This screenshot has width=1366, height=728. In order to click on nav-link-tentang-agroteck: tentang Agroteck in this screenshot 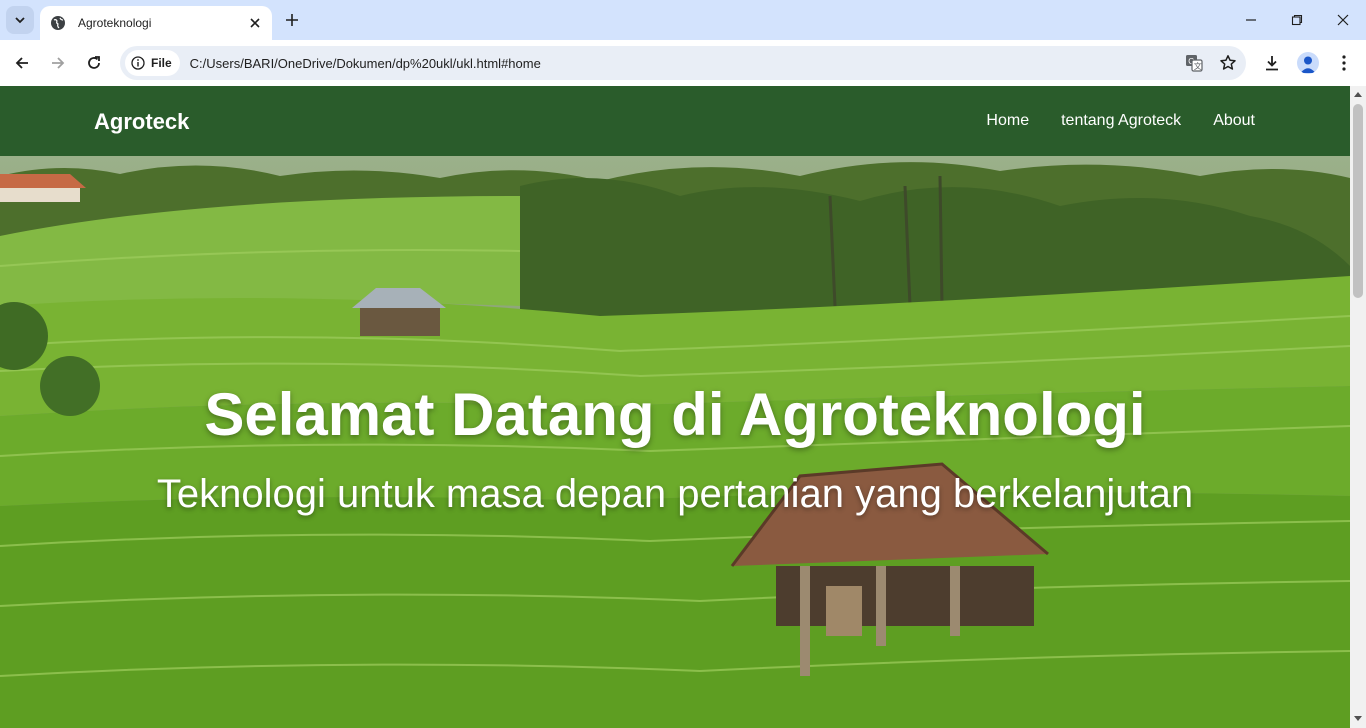, I will do `click(1121, 121)`.